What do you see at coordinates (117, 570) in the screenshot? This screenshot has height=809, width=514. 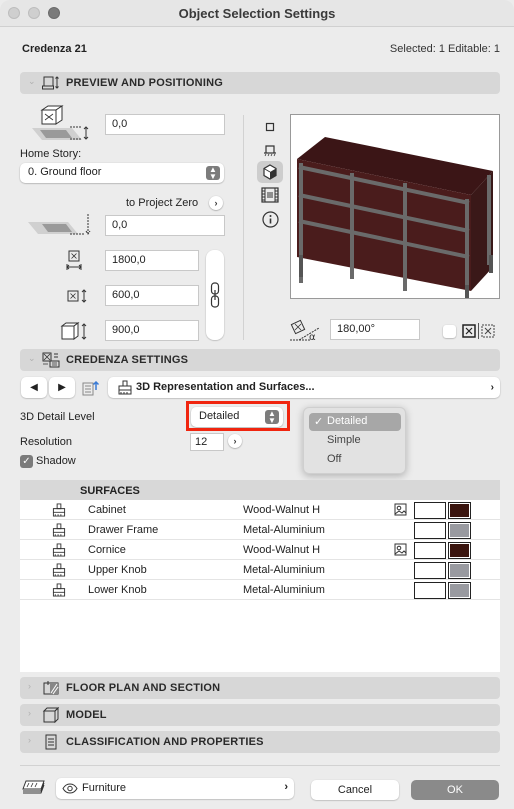 I see `surface-name: Upper Knob` at bounding box center [117, 570].